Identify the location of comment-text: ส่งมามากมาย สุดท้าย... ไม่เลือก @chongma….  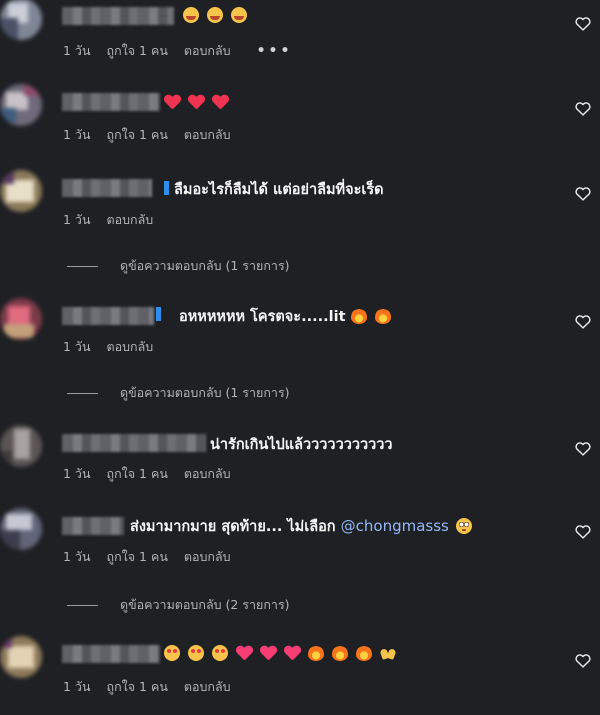
(305, 526).